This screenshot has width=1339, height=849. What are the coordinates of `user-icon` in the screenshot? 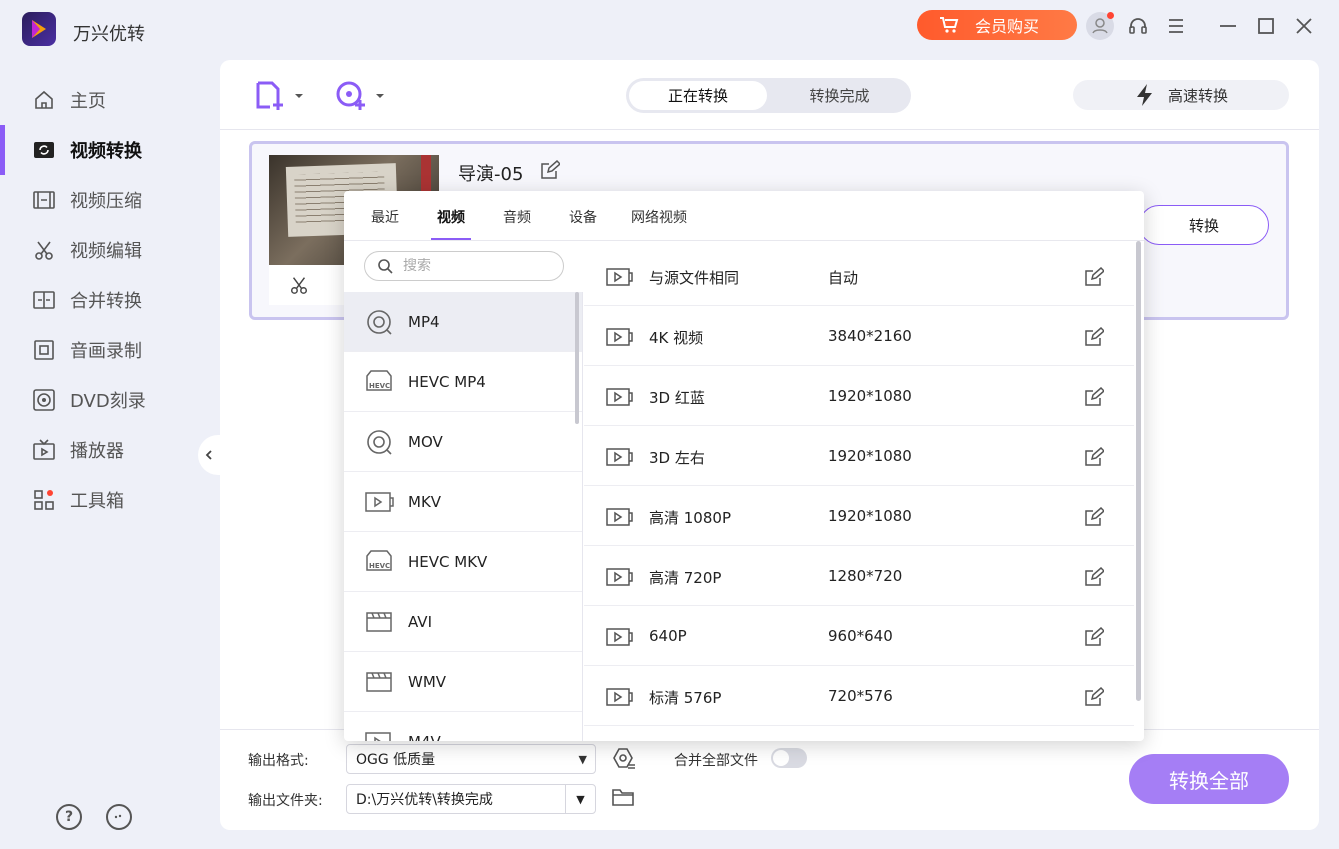 It's located at (1100, 26).